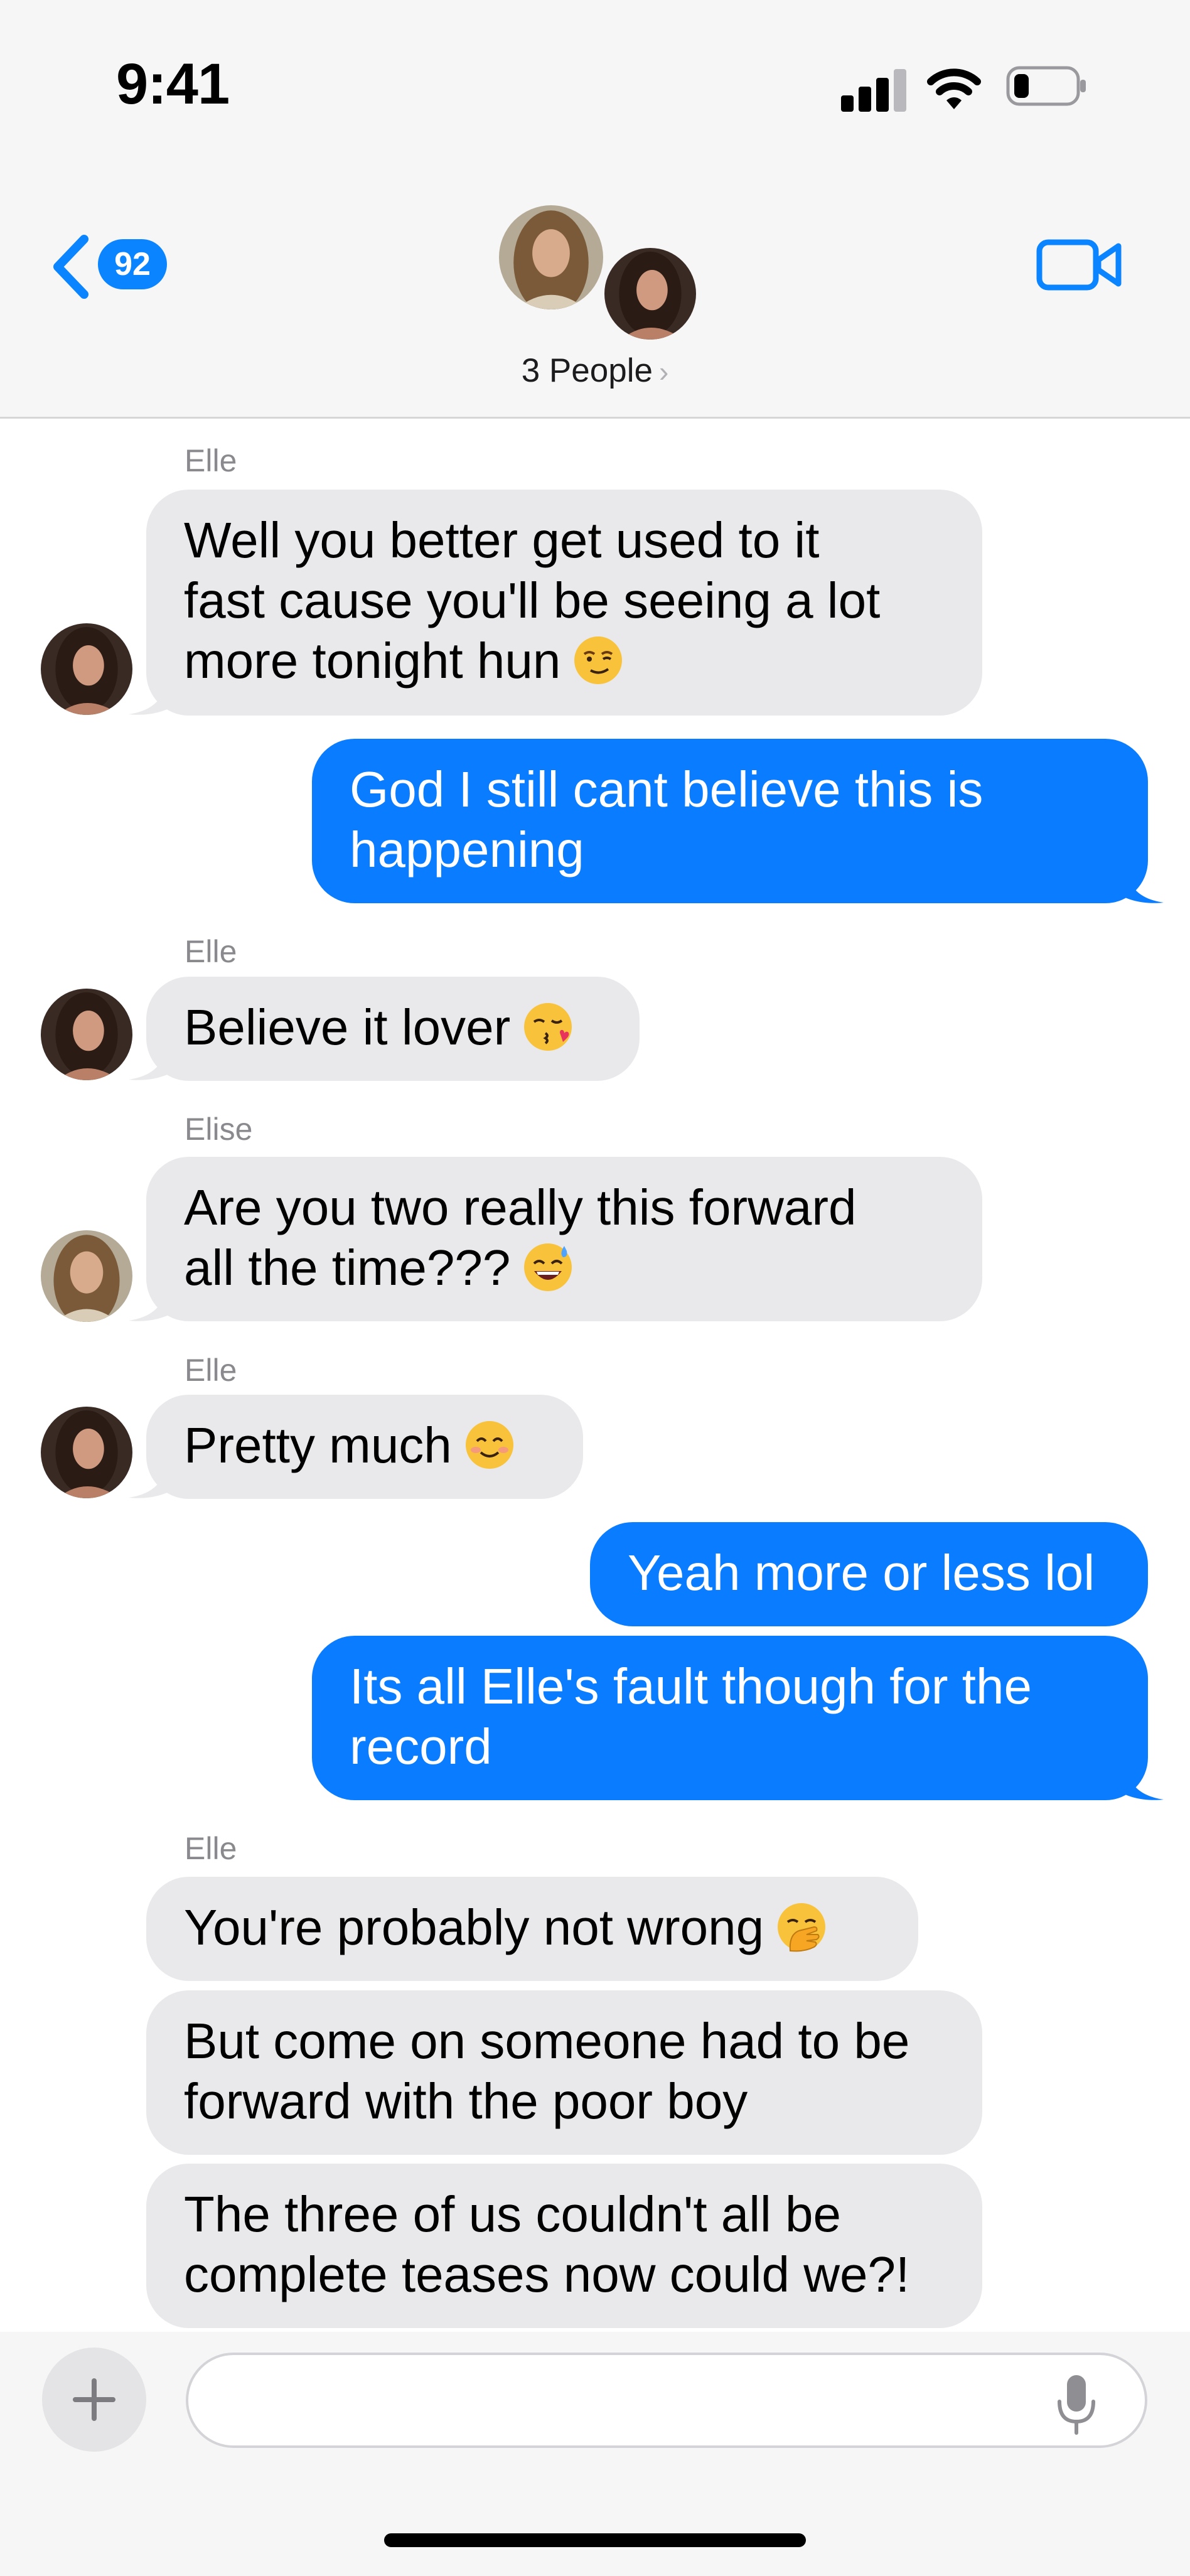 This screenshot has width=1190, height=2576. Describe the element at coordinates (691, 1686) in the screenshot. I see `message-line: Its all Elle's fault though for the` at that location.